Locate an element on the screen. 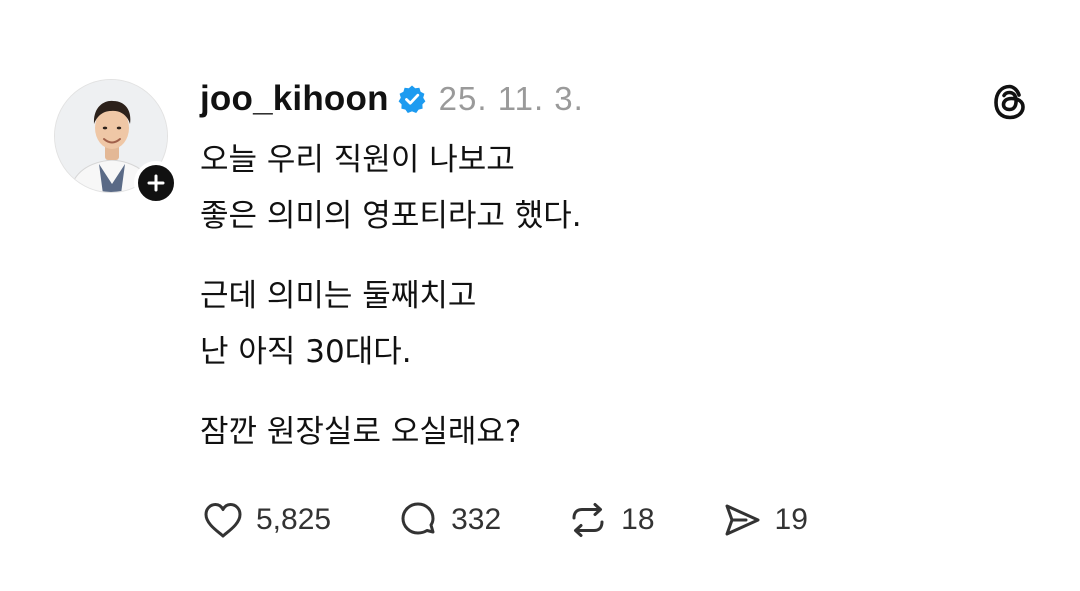  post-text-line: 잠깐 원장실로 오실래요? is located at coordinates (361, 432).